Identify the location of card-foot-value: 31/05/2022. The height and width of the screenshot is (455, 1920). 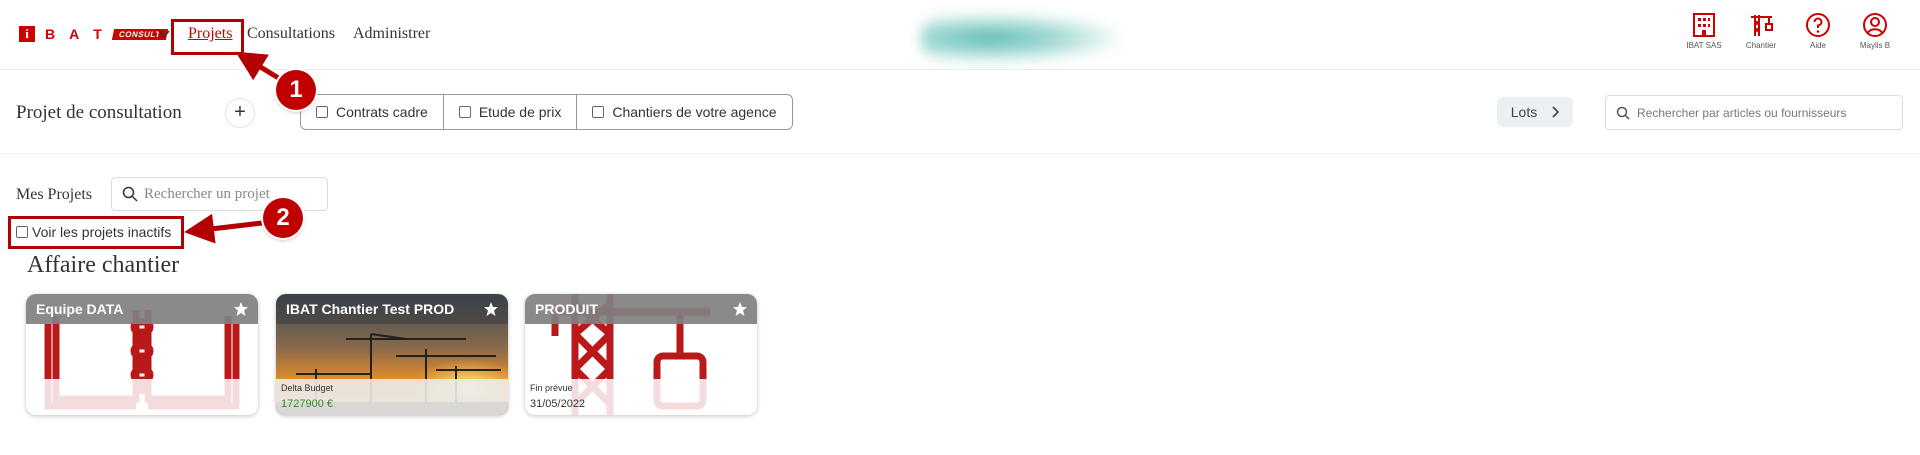
(558, 404).